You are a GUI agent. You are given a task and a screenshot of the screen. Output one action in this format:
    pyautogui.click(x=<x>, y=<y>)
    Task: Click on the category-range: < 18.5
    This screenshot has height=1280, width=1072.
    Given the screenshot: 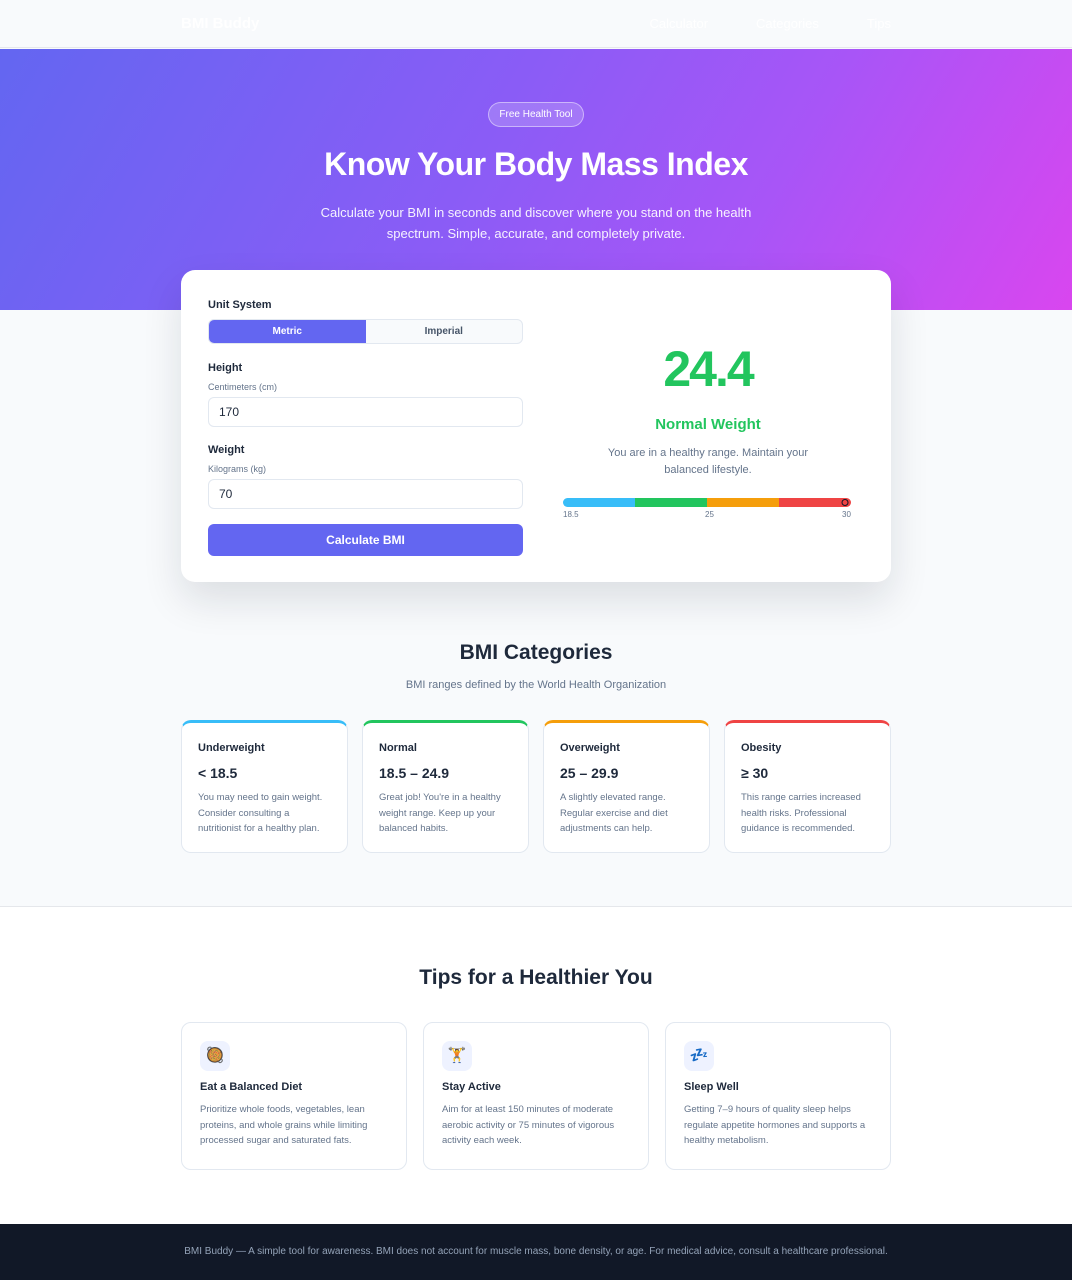 What is the action you would take?
    pyautogui.click(x=218, y=773)
    